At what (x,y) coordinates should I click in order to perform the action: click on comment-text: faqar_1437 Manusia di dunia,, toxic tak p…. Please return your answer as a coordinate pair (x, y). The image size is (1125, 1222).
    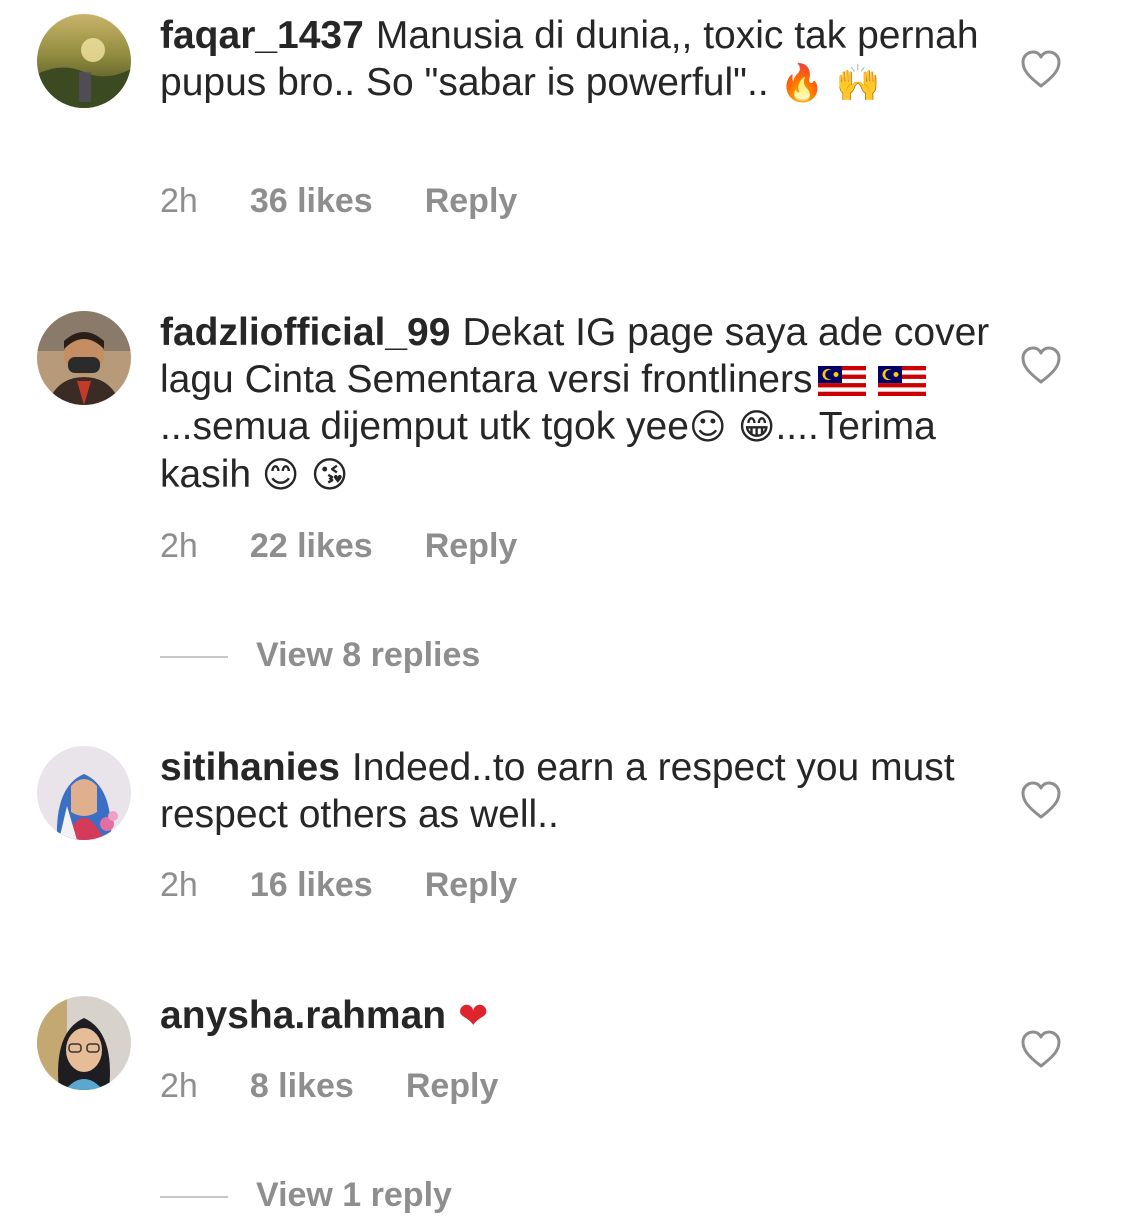
    Looking at the image, I should click on (575, 59).